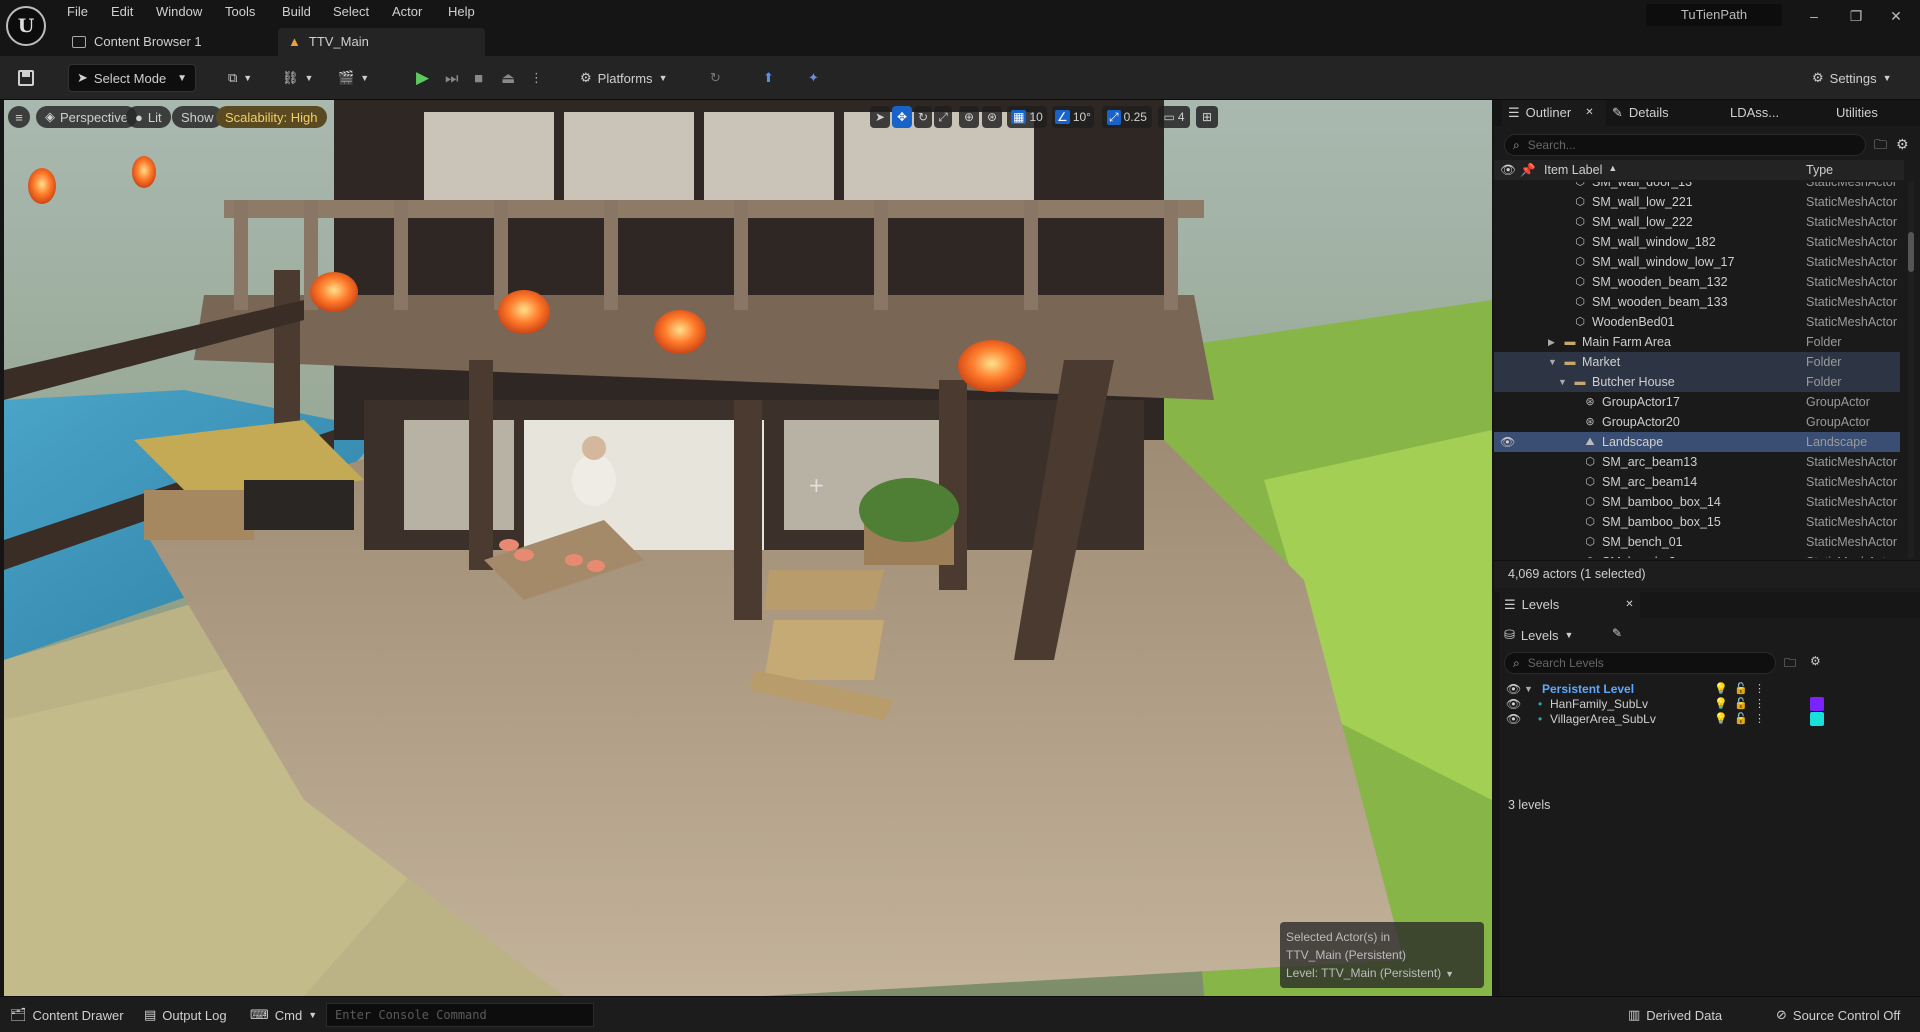 The height and width of the screenshot is (1032, 1920). I want to click on more-options-icon: ⋮, so click(536, 78).